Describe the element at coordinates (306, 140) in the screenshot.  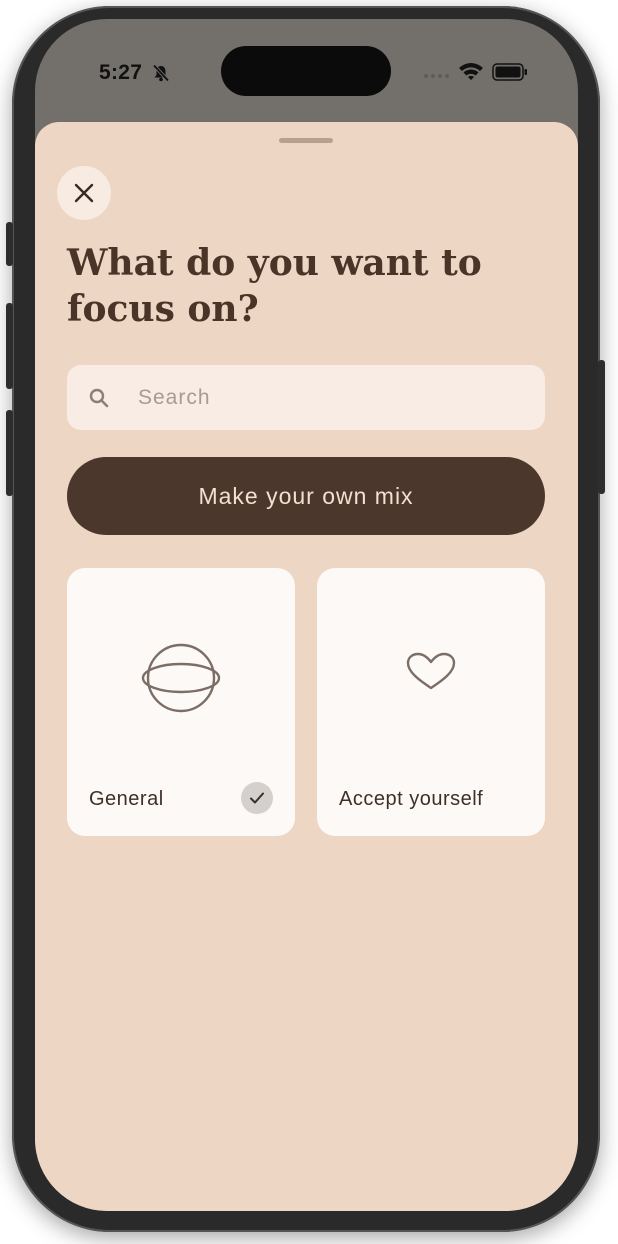
I see `sheet-grabber` at that location.